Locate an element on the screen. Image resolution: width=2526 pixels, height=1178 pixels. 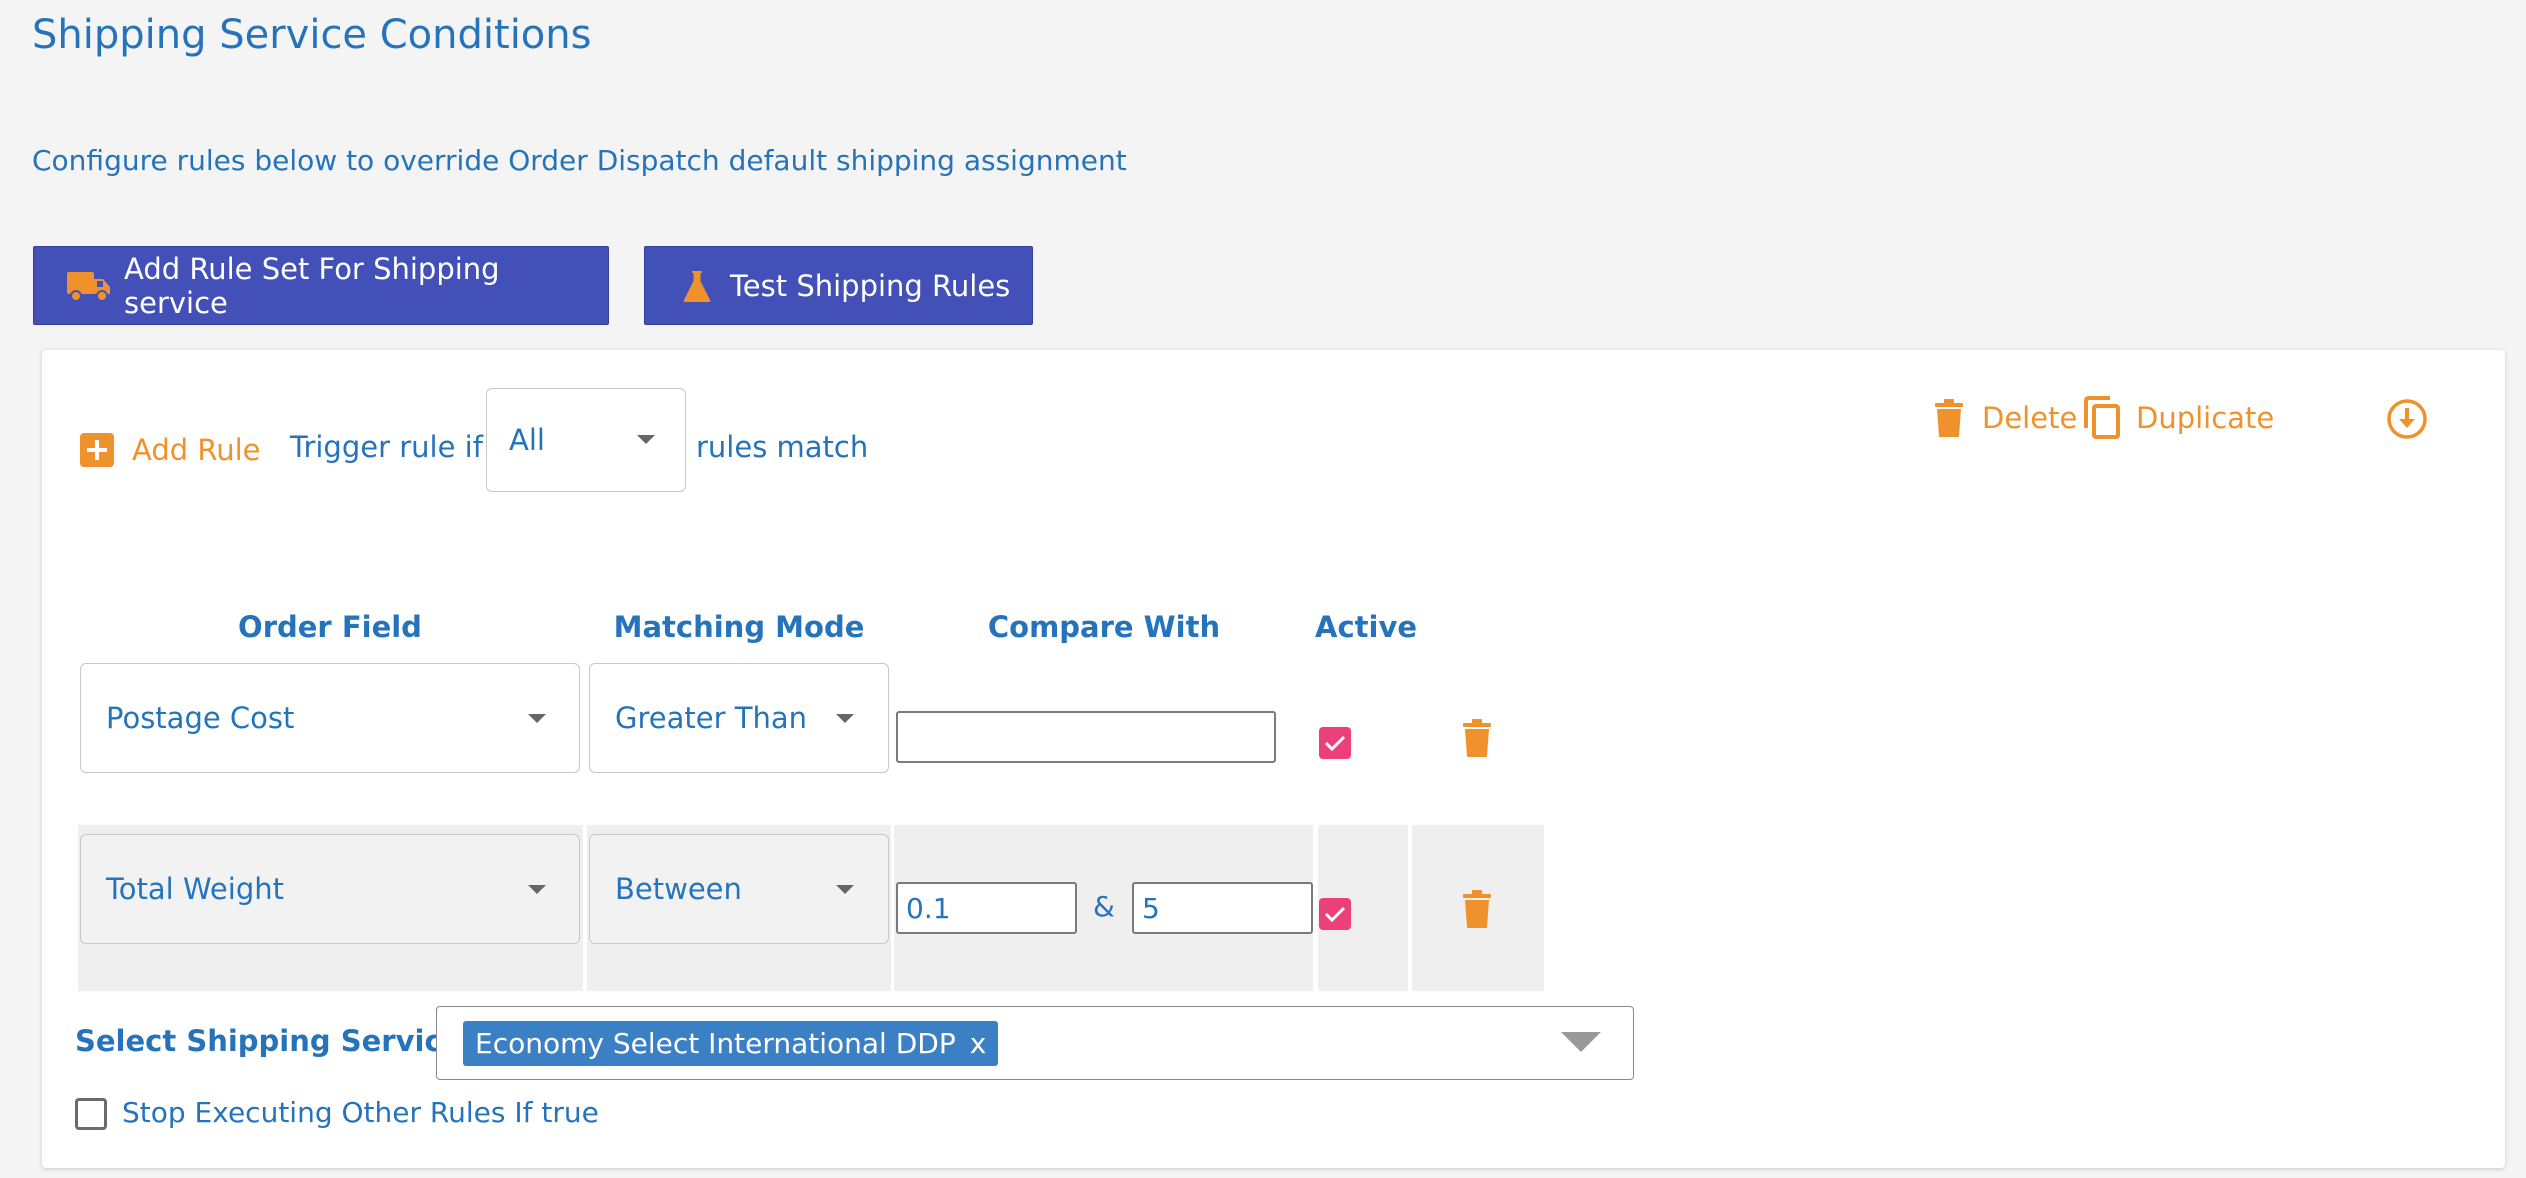
rule-1-delete-button is located at coordinates (1477, 740).